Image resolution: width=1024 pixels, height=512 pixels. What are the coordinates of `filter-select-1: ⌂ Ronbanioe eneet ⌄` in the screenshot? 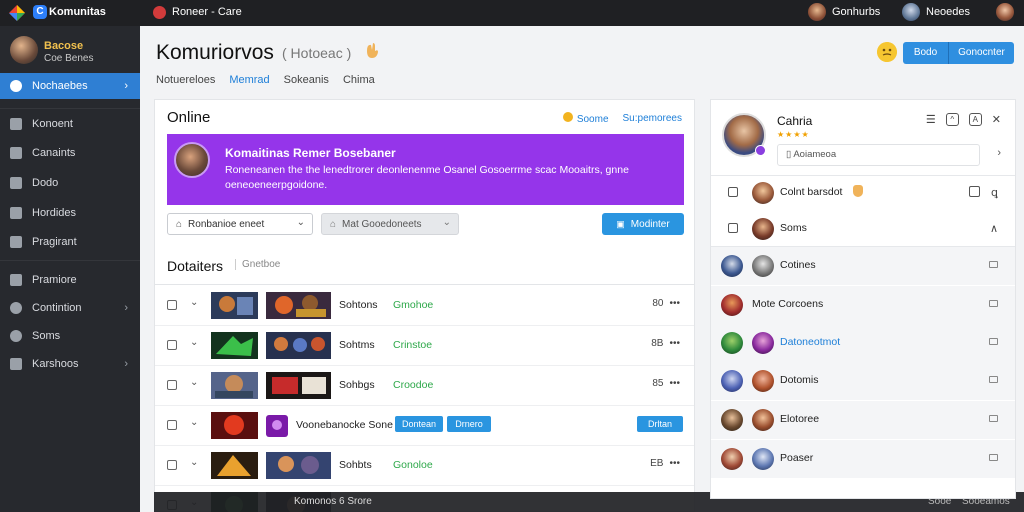 It's located at (240, 224).